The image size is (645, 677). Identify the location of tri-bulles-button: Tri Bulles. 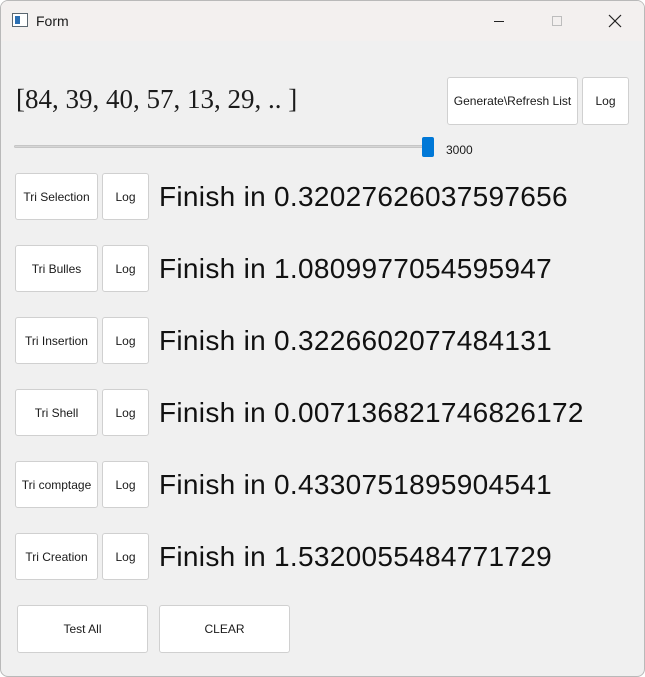
(56, 268).